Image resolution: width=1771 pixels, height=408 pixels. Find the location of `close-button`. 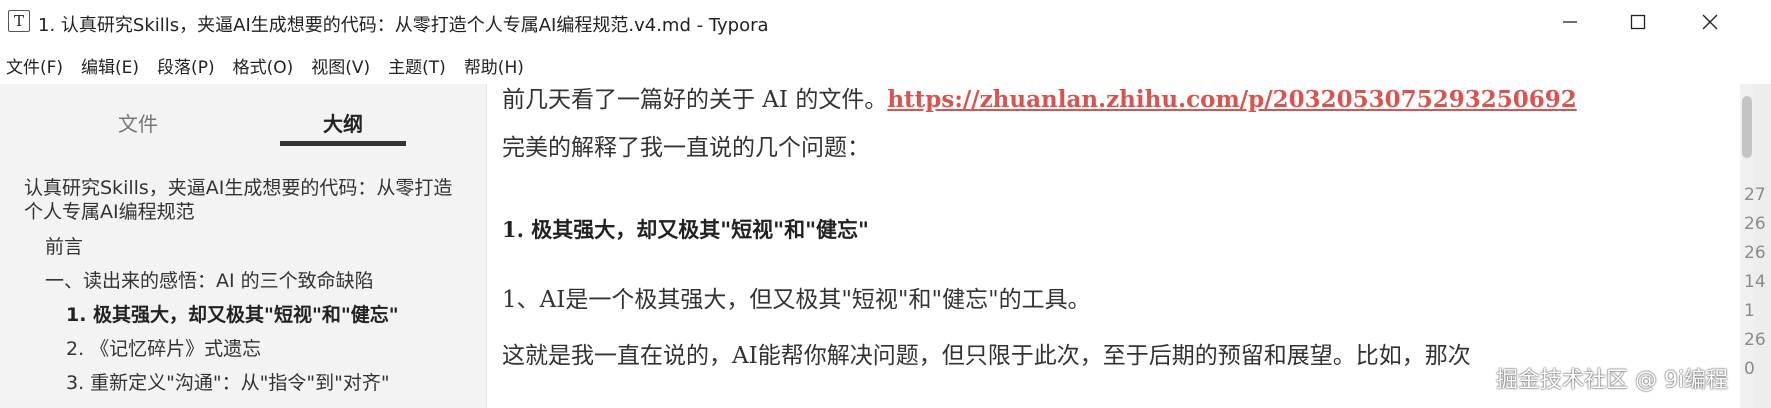

close-button is located at coordinates (1710, 22).